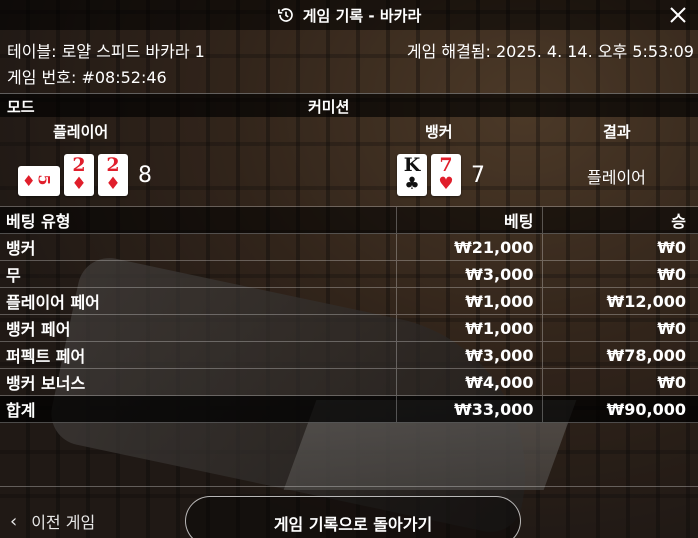 This screenshot has width=698, height=538. I want to click on total-bet: ₩33,000, so click(468, 409).